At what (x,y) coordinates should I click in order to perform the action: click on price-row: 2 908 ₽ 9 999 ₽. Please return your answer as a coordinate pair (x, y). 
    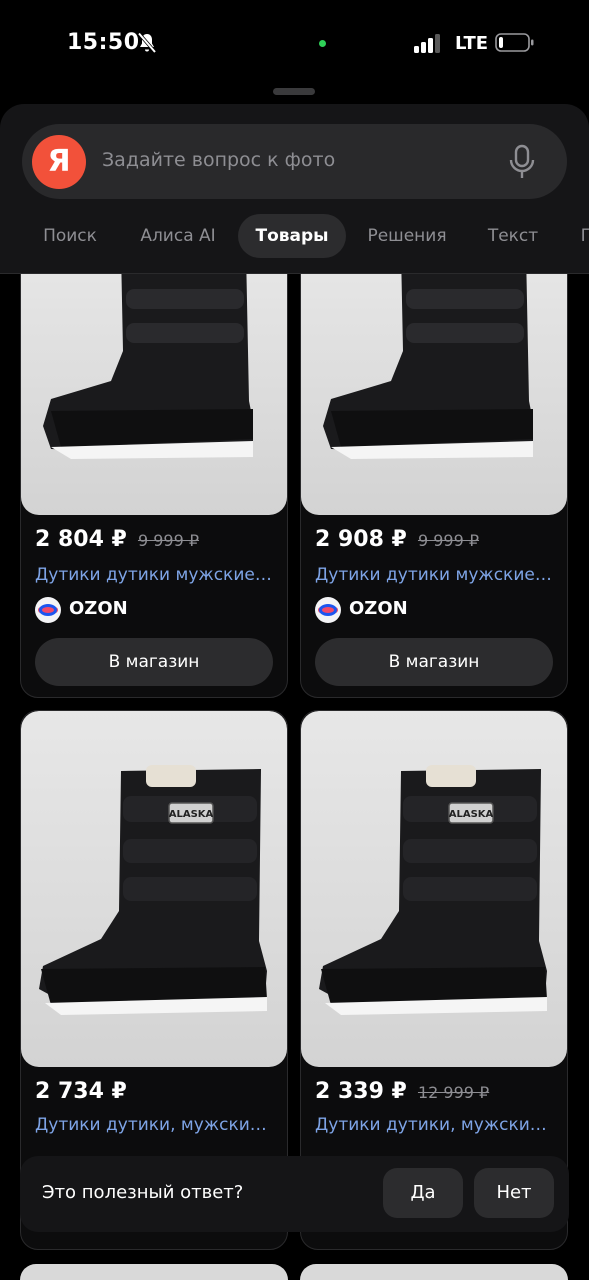
    Looking at the image, I should click on (397, 542).